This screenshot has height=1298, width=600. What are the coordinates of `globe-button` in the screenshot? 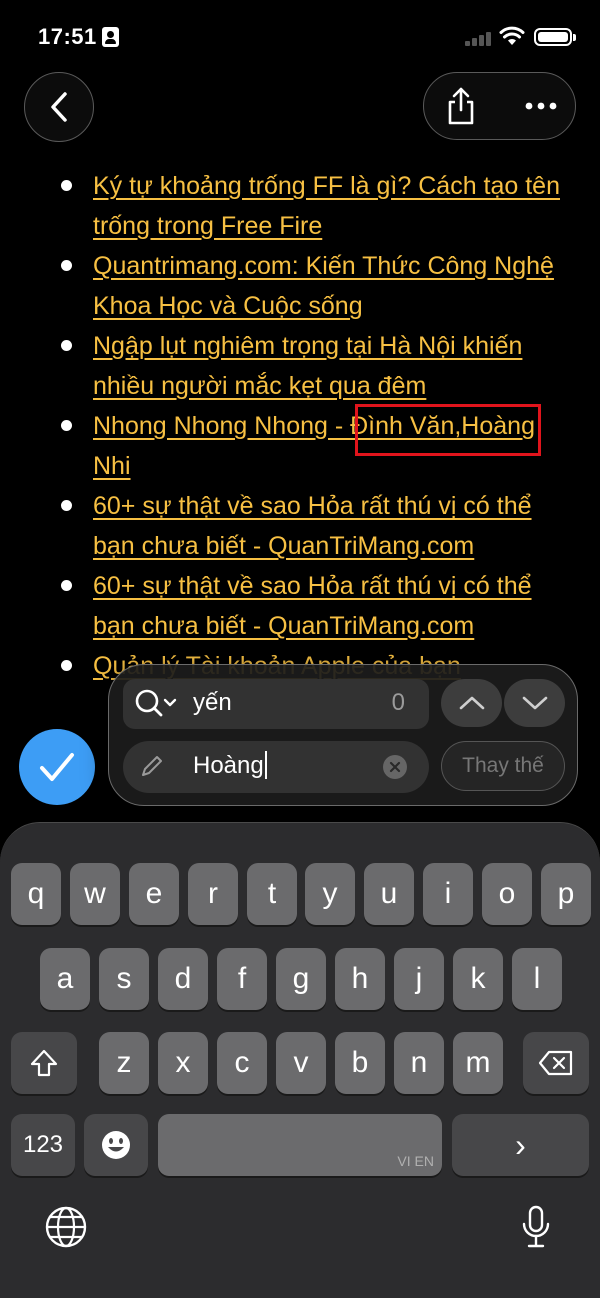 It's located at (66, 1227).